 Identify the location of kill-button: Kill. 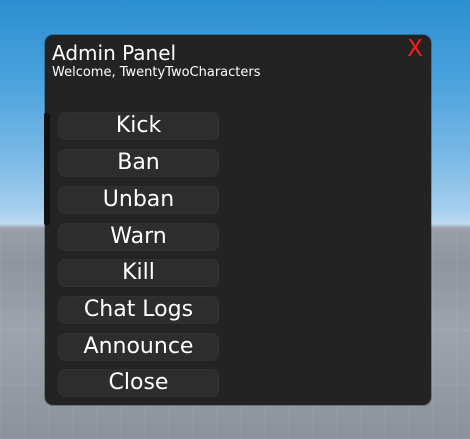
(138, 273).